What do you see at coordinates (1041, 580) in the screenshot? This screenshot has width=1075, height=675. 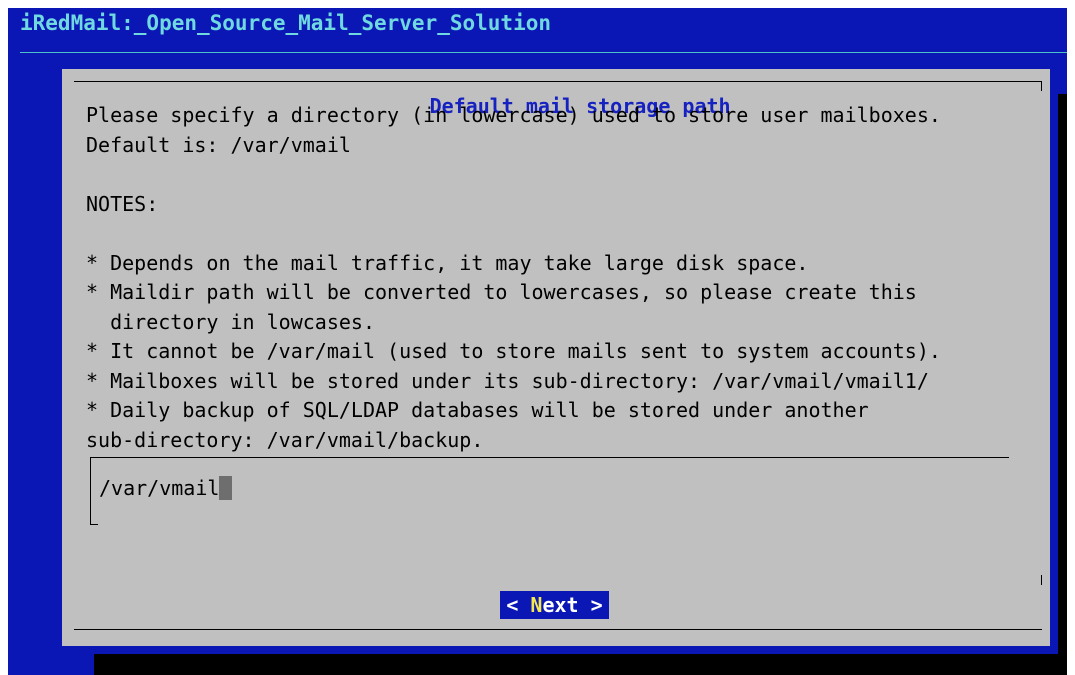 I see `dialog-border-corner-mid-right` at bounding box center [1041, 580].